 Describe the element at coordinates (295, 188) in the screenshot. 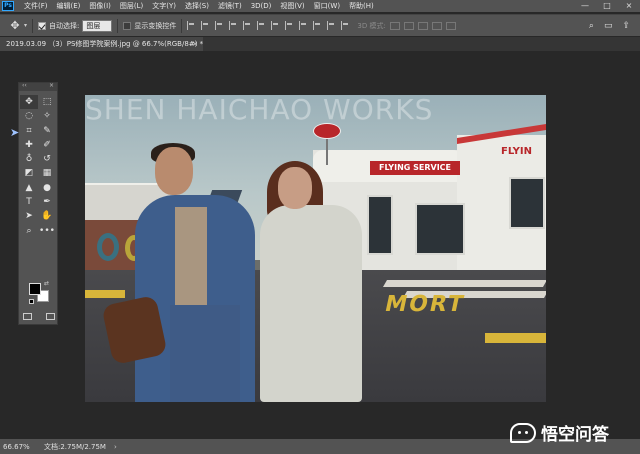

I see `photo-woman-head` at that location.